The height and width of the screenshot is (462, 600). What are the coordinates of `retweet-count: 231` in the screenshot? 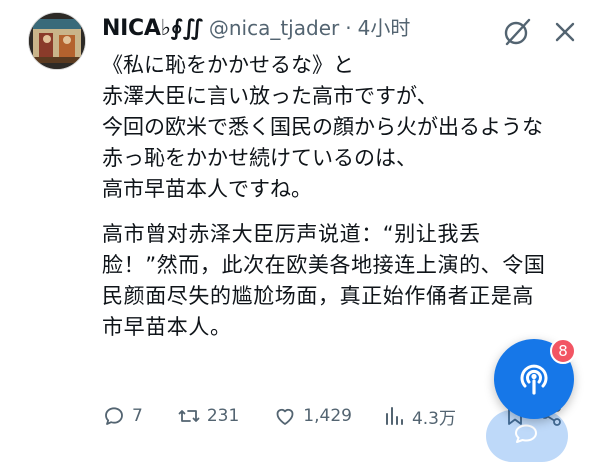 It's located at (223, 416).